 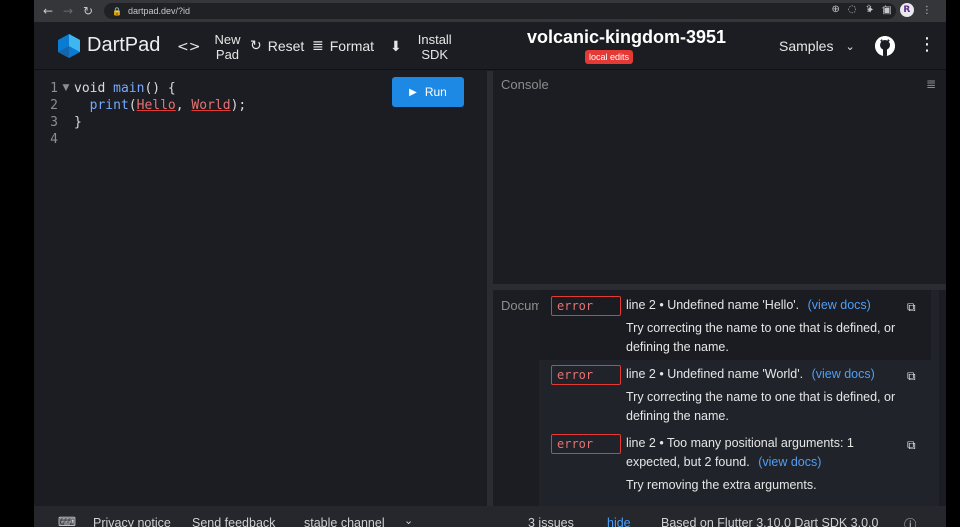 What do you see at coordinates (318, 46) in the screenshot?
I see `format-lines-icon: ≣` at bounding box center [318, 46].